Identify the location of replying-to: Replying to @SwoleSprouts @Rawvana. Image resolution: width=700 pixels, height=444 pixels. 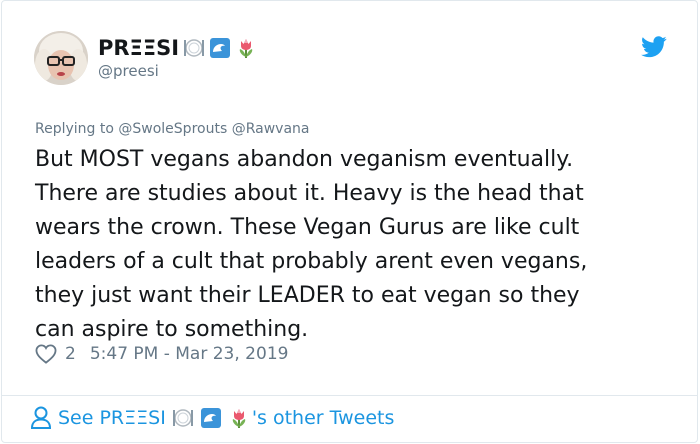
(172, 129).